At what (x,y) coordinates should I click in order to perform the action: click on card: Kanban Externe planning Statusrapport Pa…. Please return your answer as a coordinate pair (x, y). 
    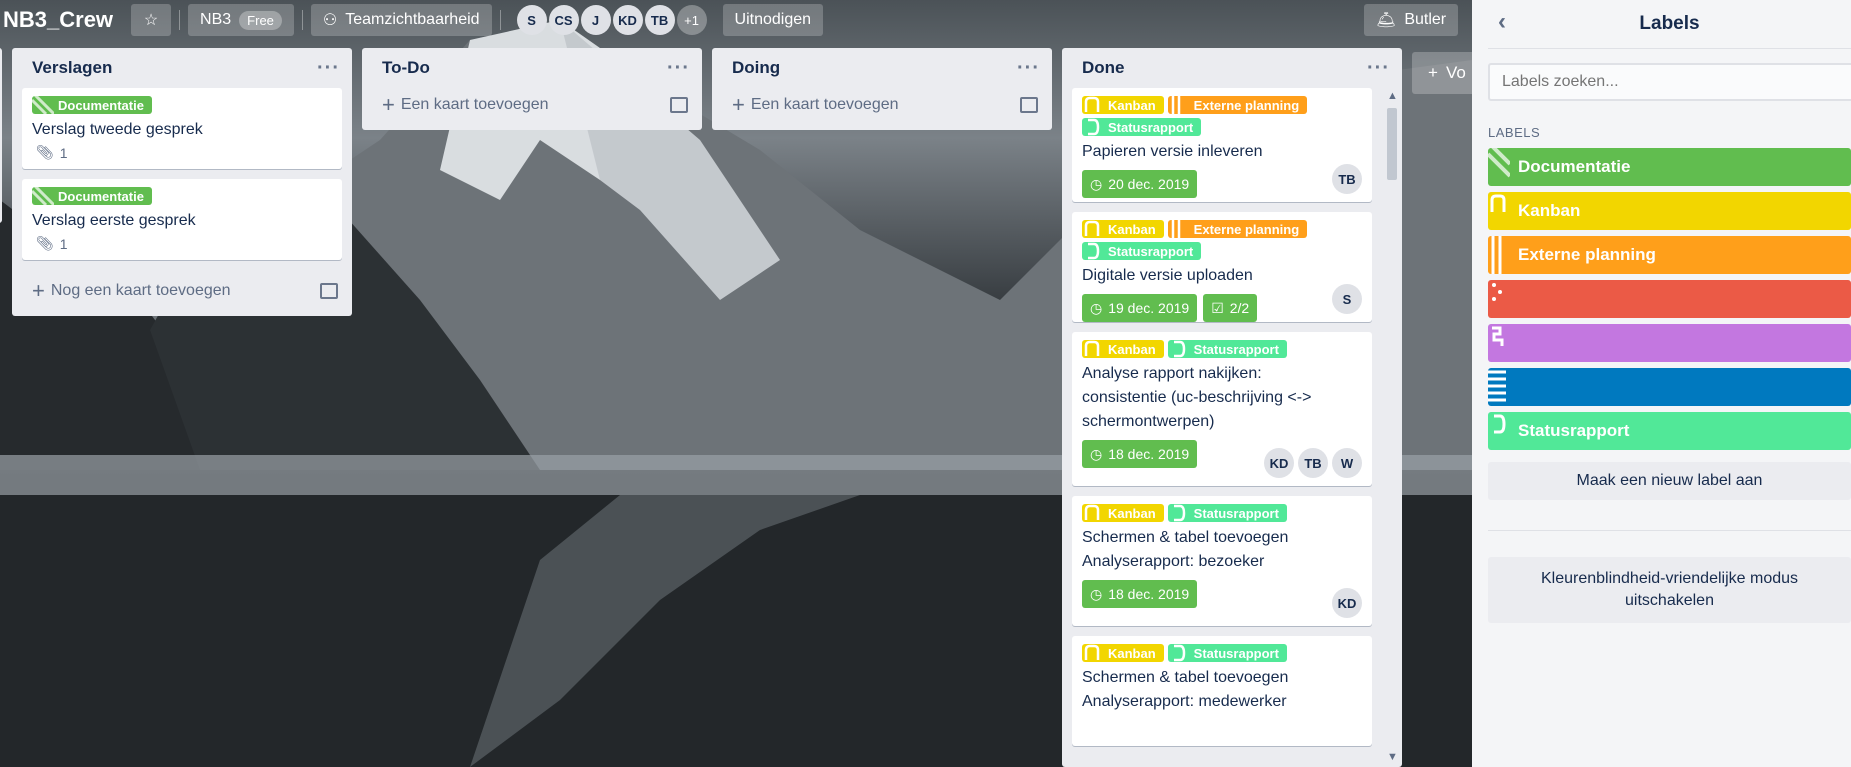
    Looking at the image, I should click on (1222, 145).